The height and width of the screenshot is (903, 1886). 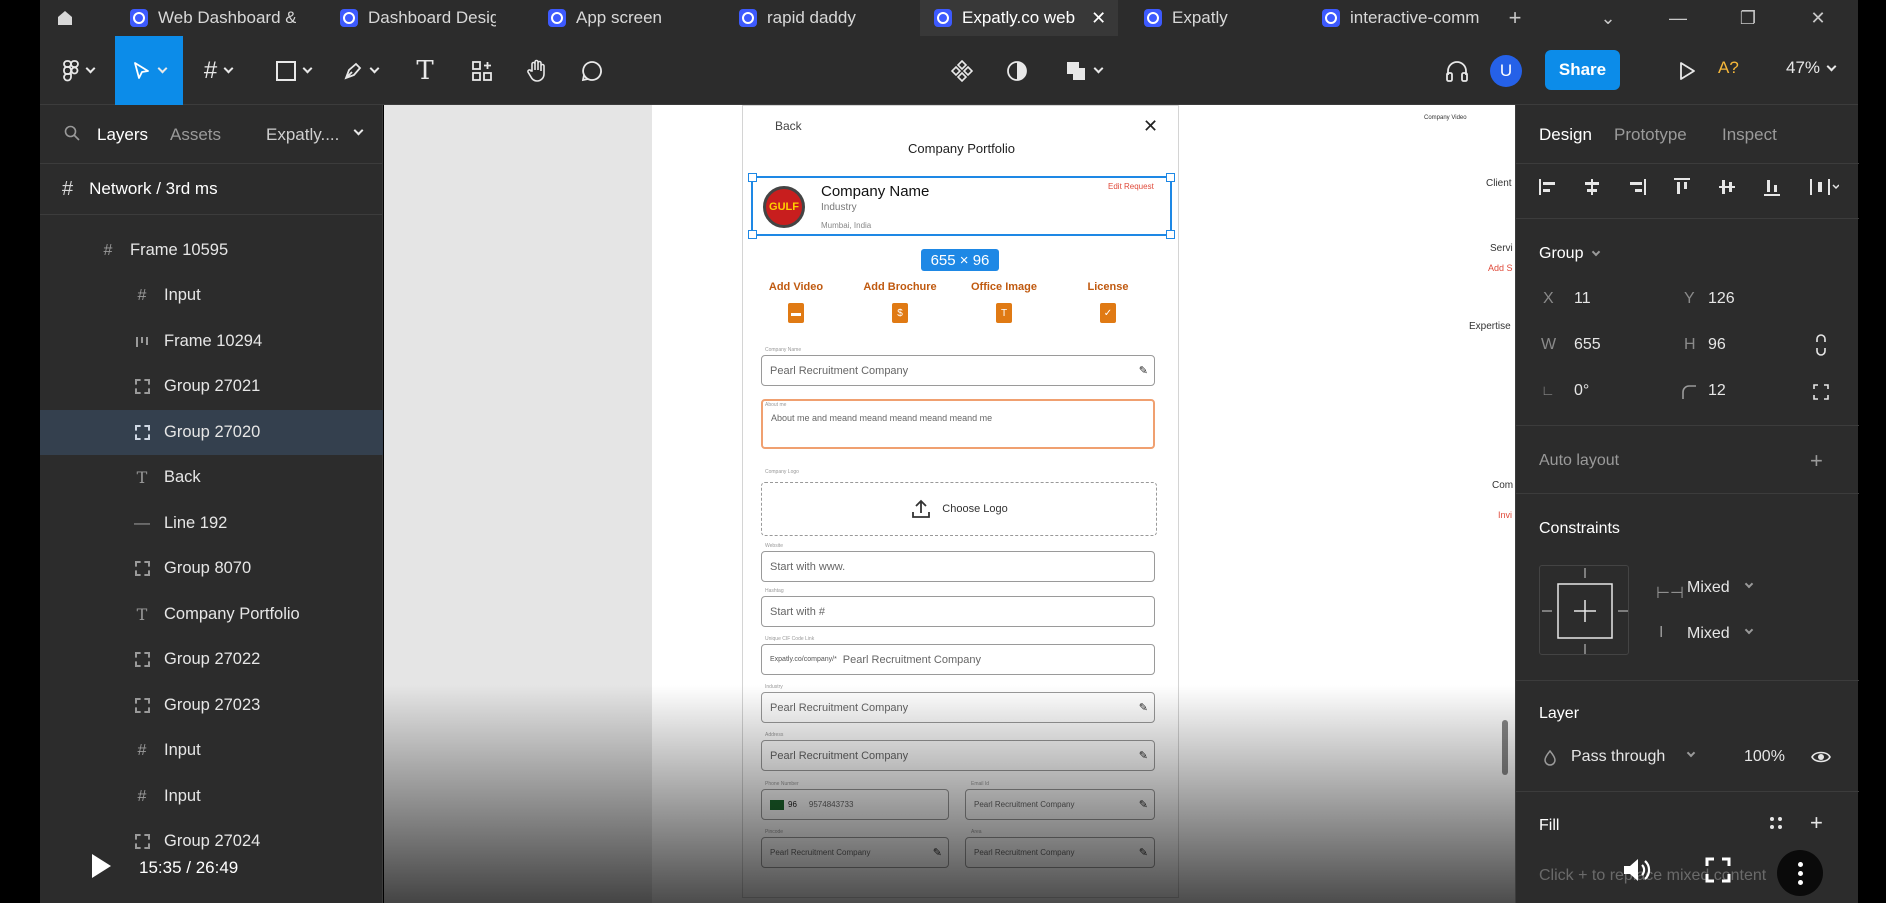 What do you see at coordinates (1816, 823) in the screenshot?
I see `add-fill-icon: +` at bounding box center [1816, 823].